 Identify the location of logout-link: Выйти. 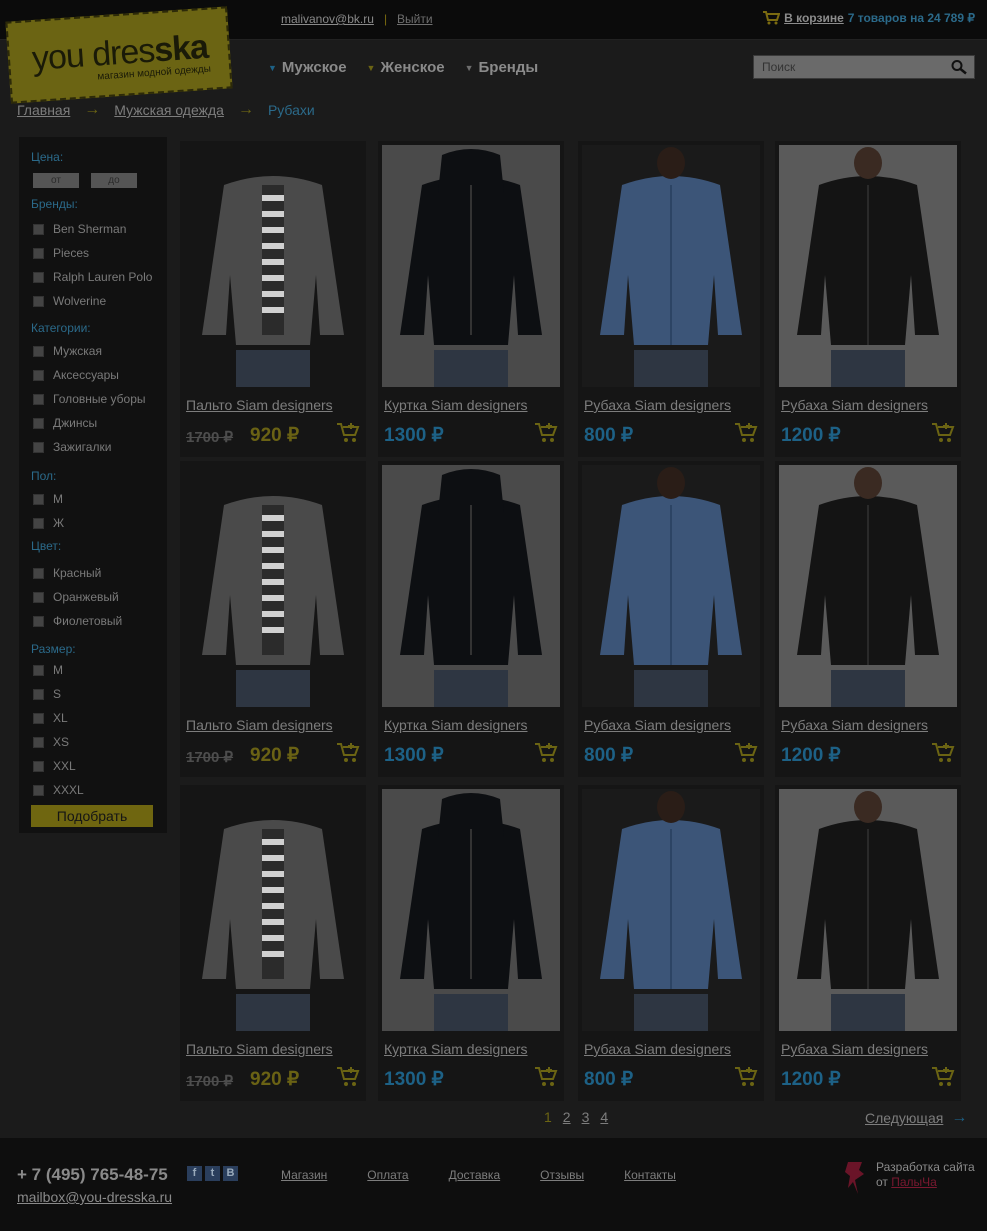
(415, 19).